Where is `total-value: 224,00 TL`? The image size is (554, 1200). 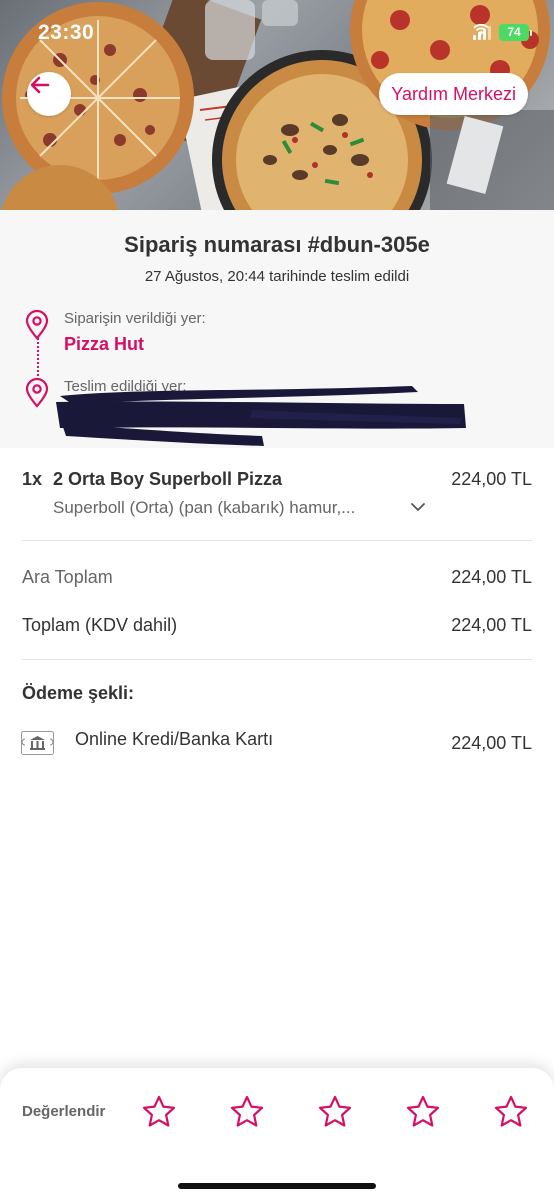
total-value: 224,00 TL is located at coordinates (491, 625).